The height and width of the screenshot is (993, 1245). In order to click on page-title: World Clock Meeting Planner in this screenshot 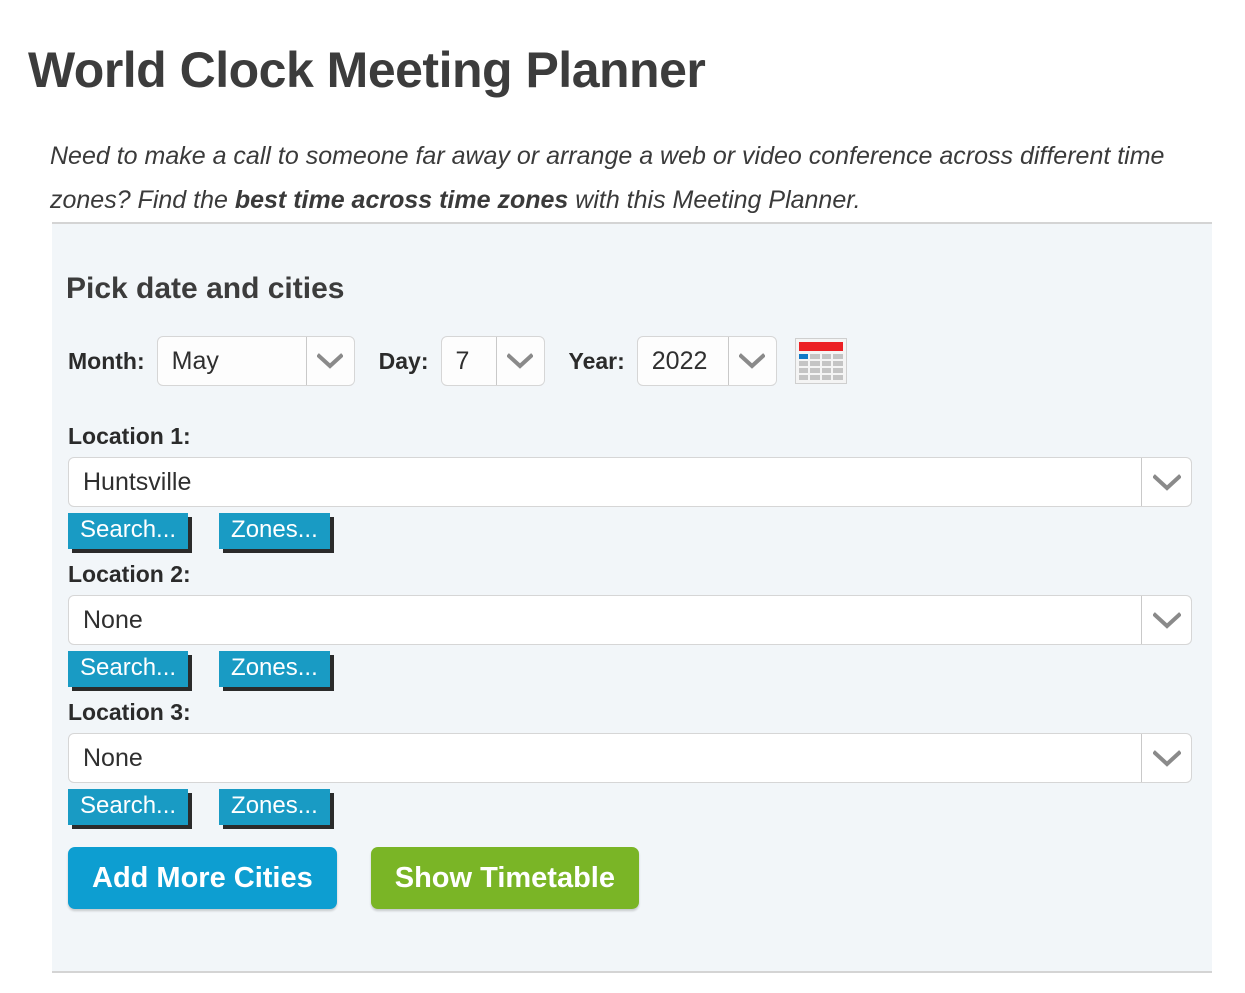, I will do `click(367, 69)`.